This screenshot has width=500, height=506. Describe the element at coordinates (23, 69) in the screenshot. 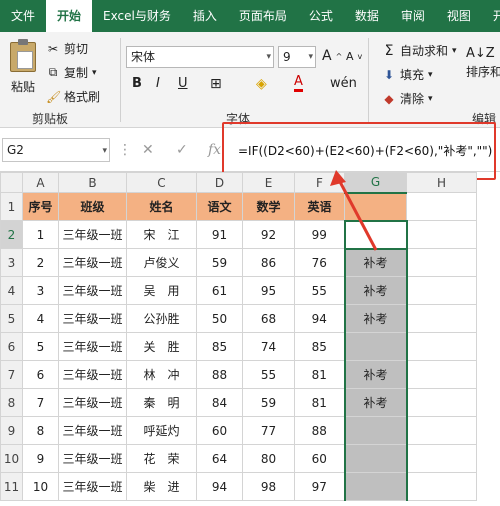

I see `paste-button: 粘贴` at that location.